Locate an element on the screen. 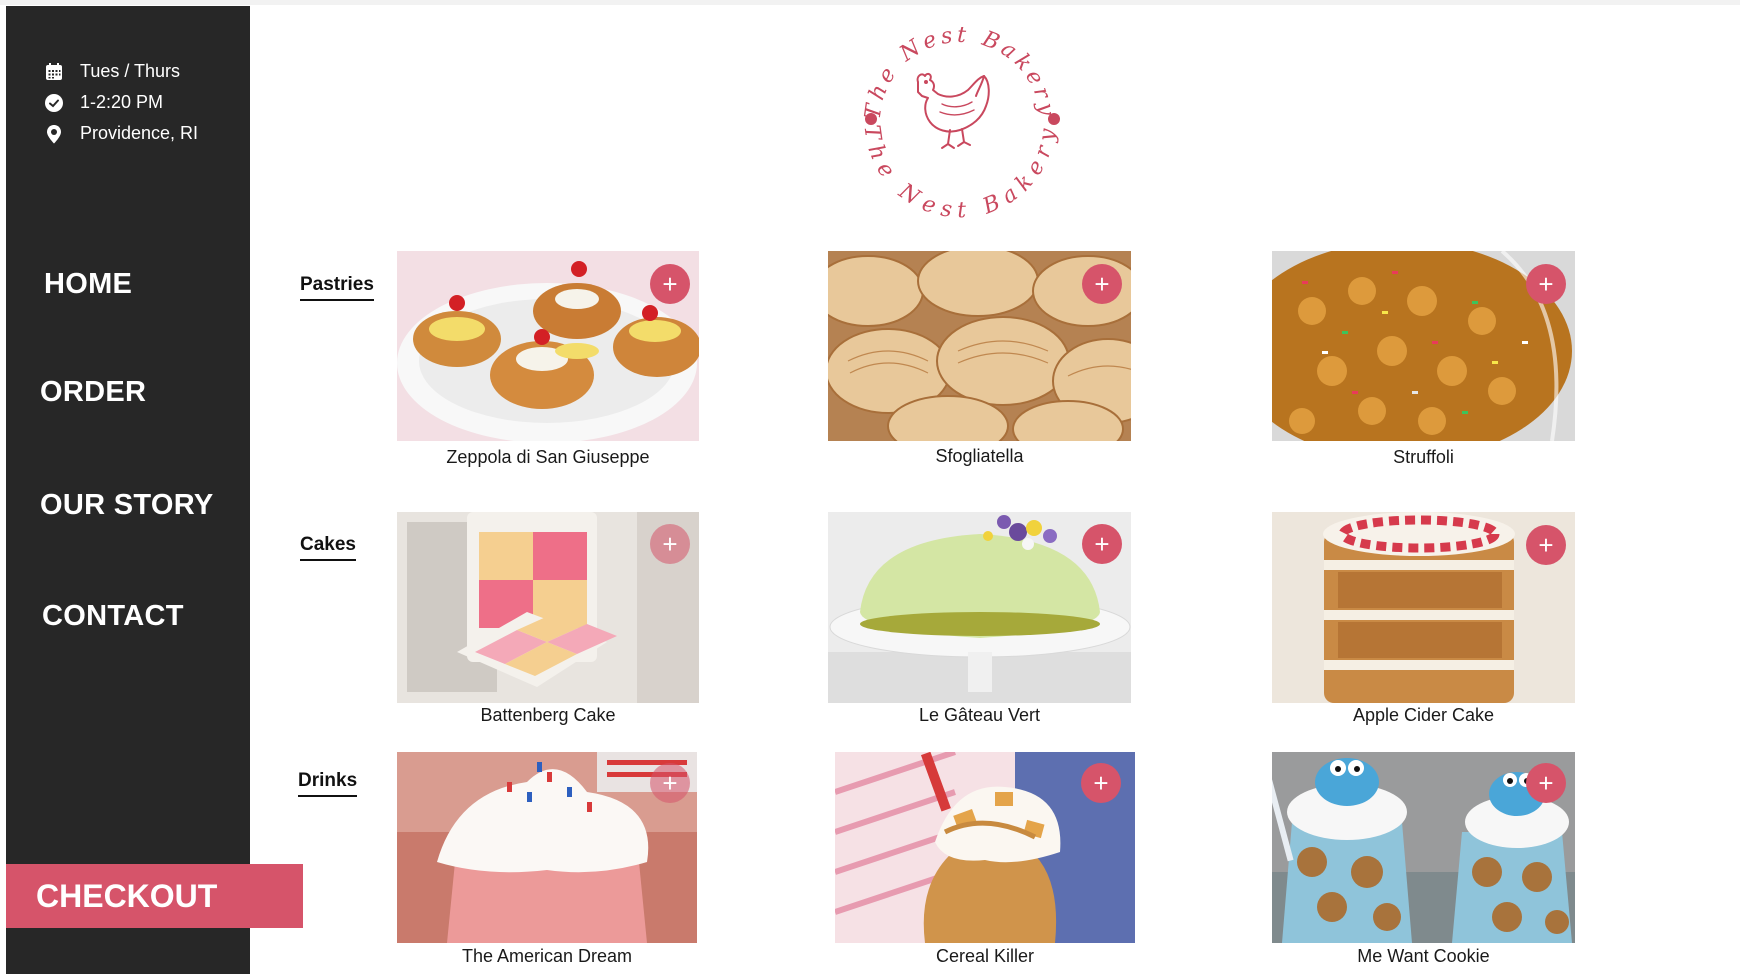 This screenshot has width=1740, height=974. product-card: + The American Dream is located at coordinates (547, 863).